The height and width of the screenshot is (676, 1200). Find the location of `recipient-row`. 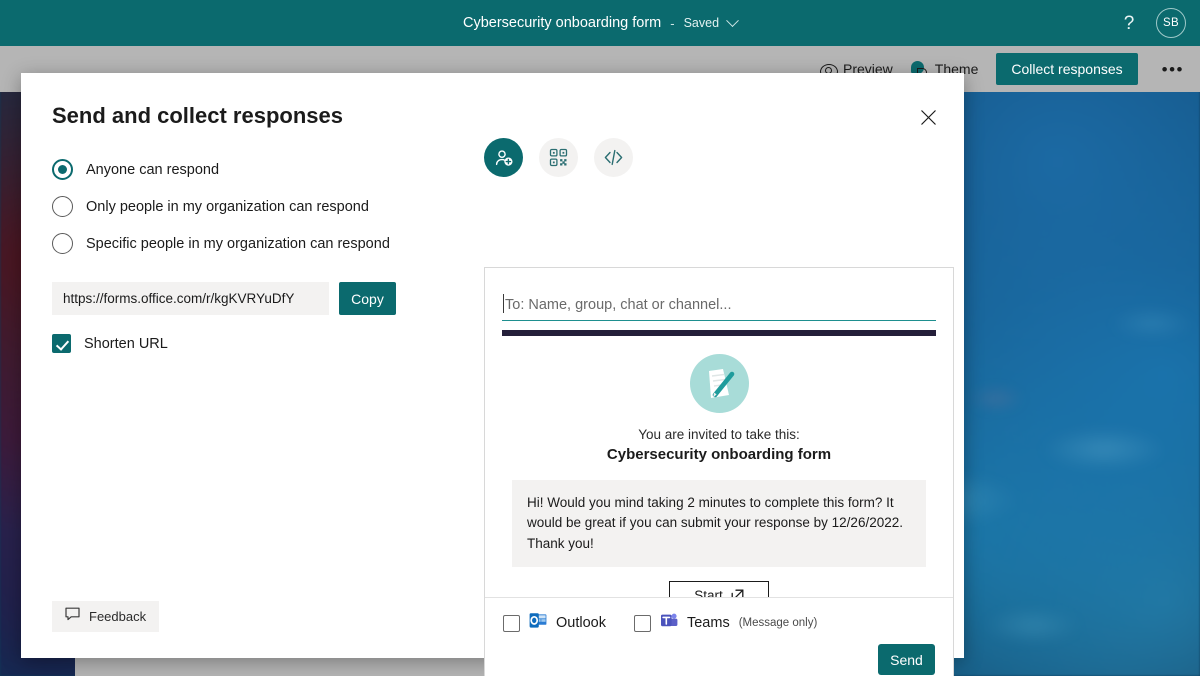

recipient-row is located at coordinates (719, 302).